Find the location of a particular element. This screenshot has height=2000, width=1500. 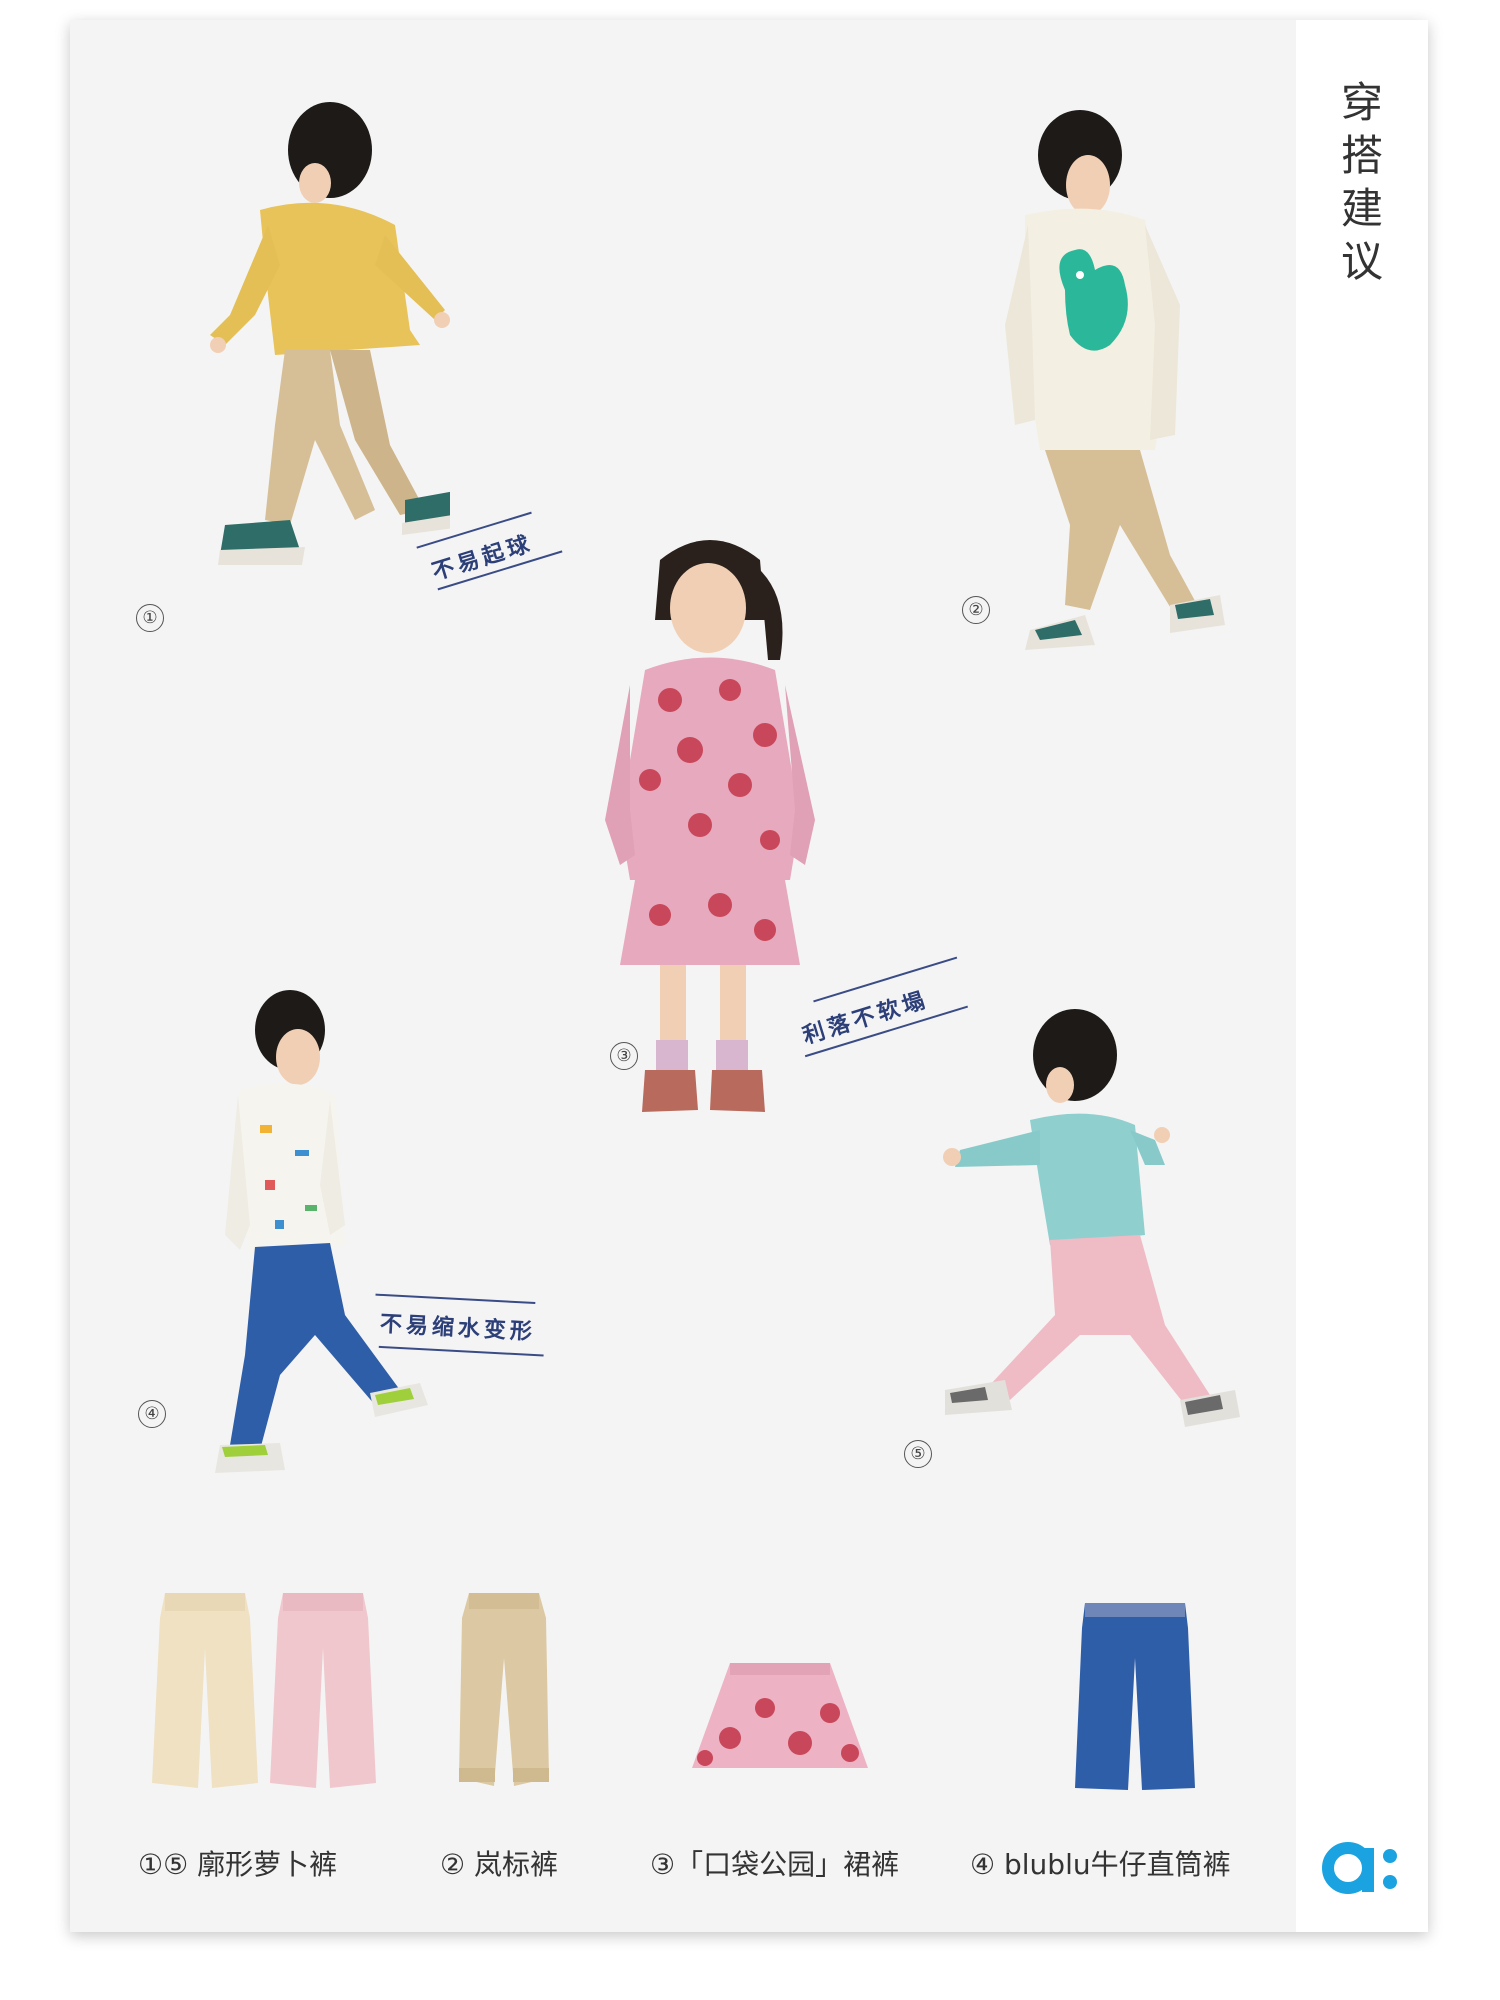

brand-logo-icon is located at coordinates (1359, 1868).